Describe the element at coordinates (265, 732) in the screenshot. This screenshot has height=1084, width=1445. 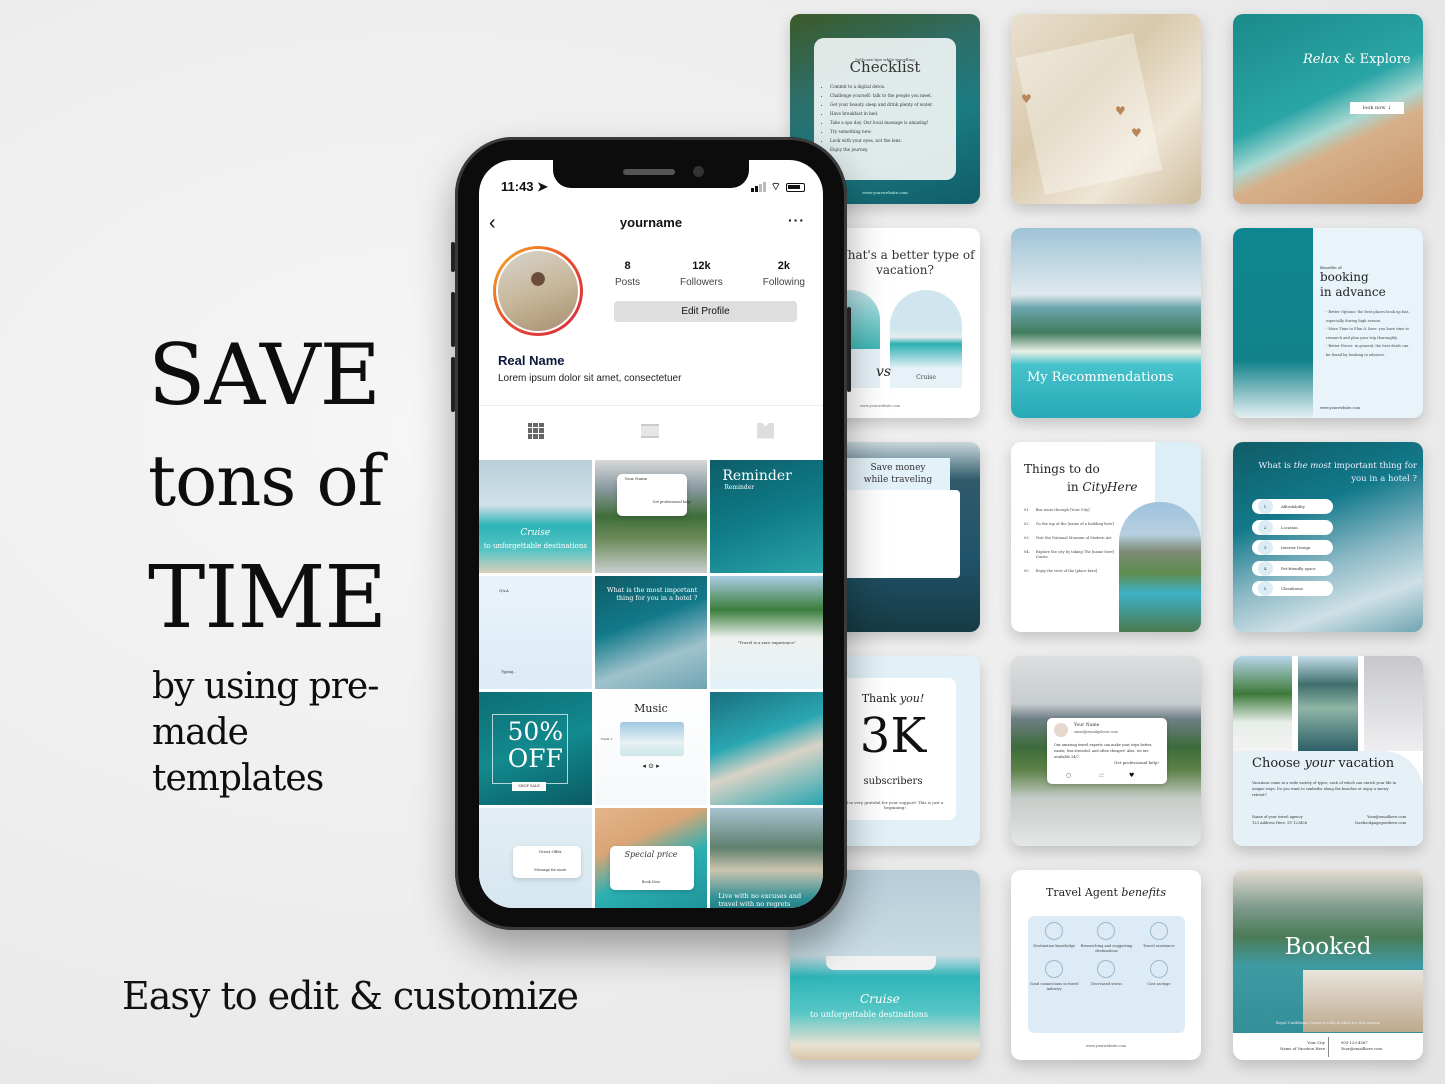
I see `hero-subtitle: by using pre-made templates` at that location.